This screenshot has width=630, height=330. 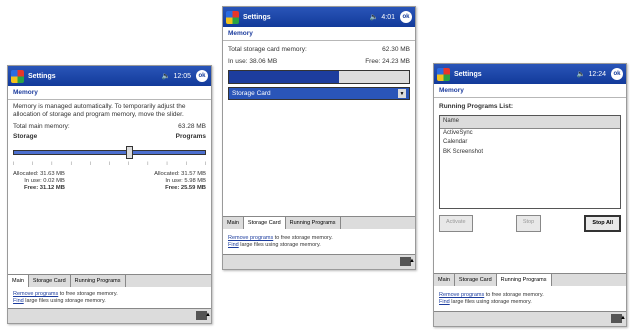 What do you see at coordinates (530, 153) in the screenshot?
I see `list-item: BK Screenshot` at bounding box center [530, 153].